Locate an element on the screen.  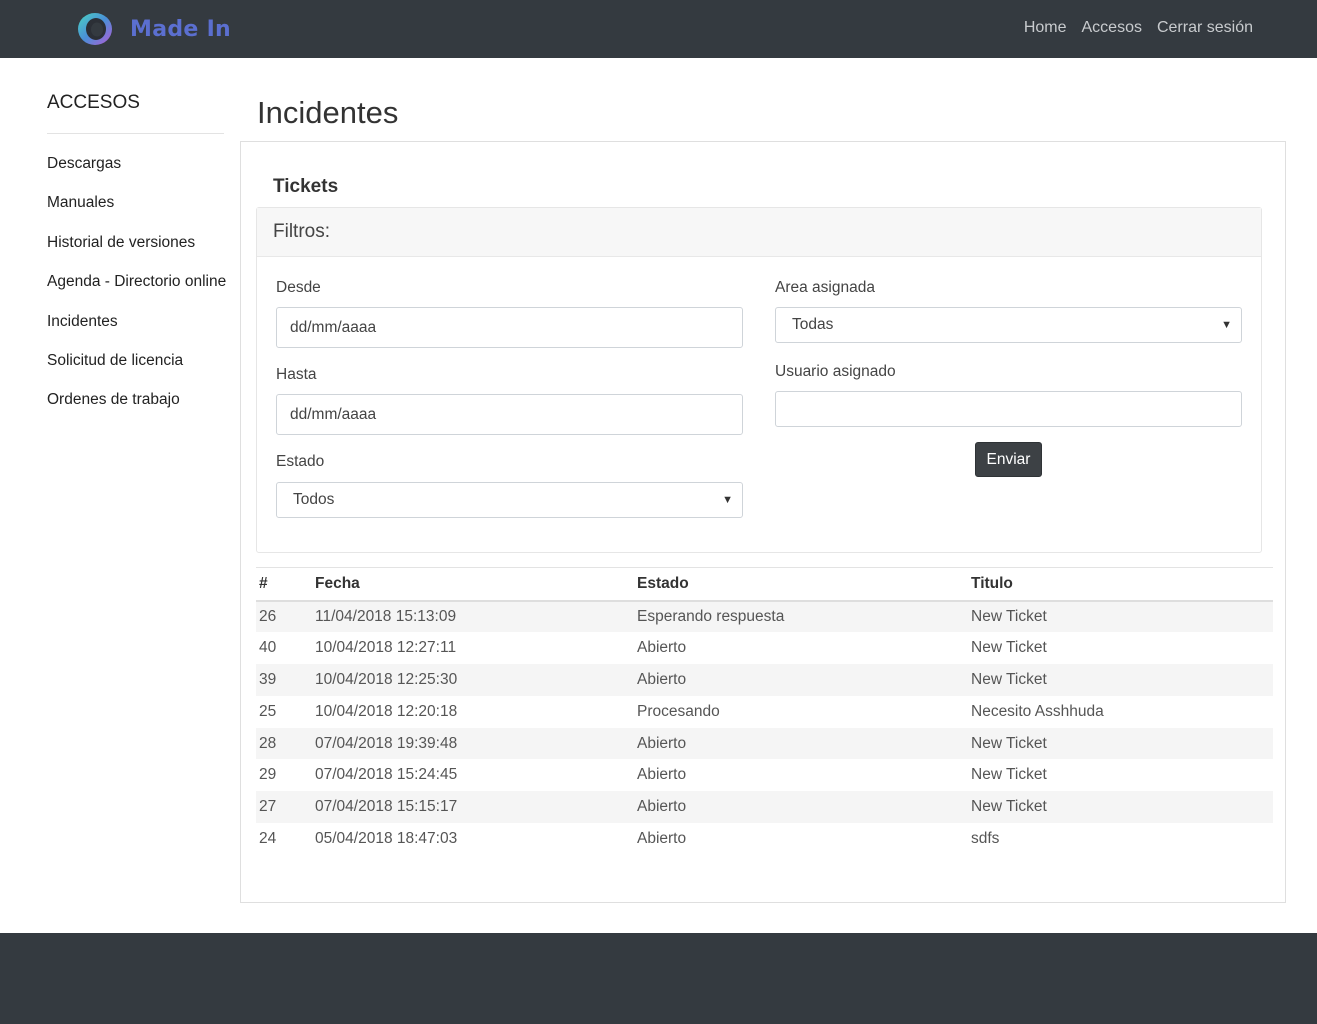
nav-links: Home Accesos Cerrar sesión is located at coordinates (1138, 28).